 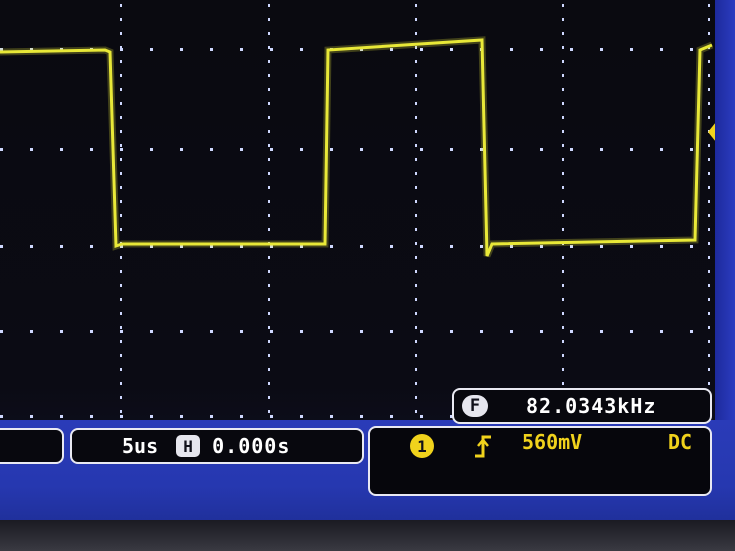 What do you see at coordinates (188, 446) in the screenshot?
I see `horizontal-badge: H` at bounding box center [188, 446].